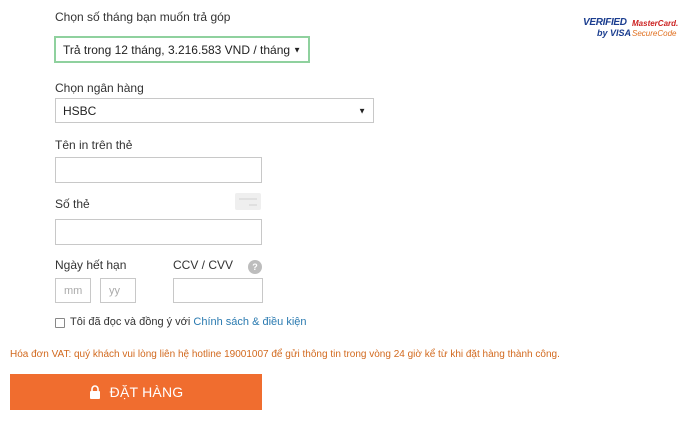 The image size is (682, 426). What do you see at coordinates (655, 23) in the screenshot?
I see `mc-line1: MasterCard.` at bounding box center [655, 23].